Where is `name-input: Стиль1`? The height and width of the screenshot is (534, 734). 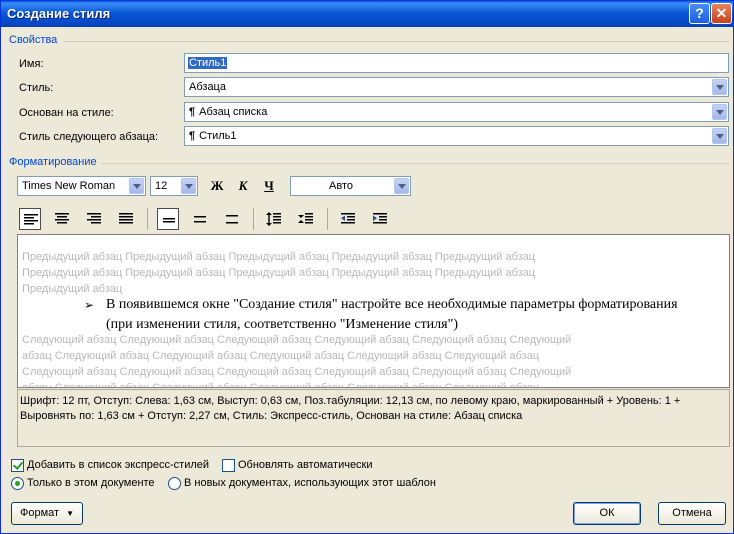 name-input: Стиль1 is located at coordinates (456, 63).